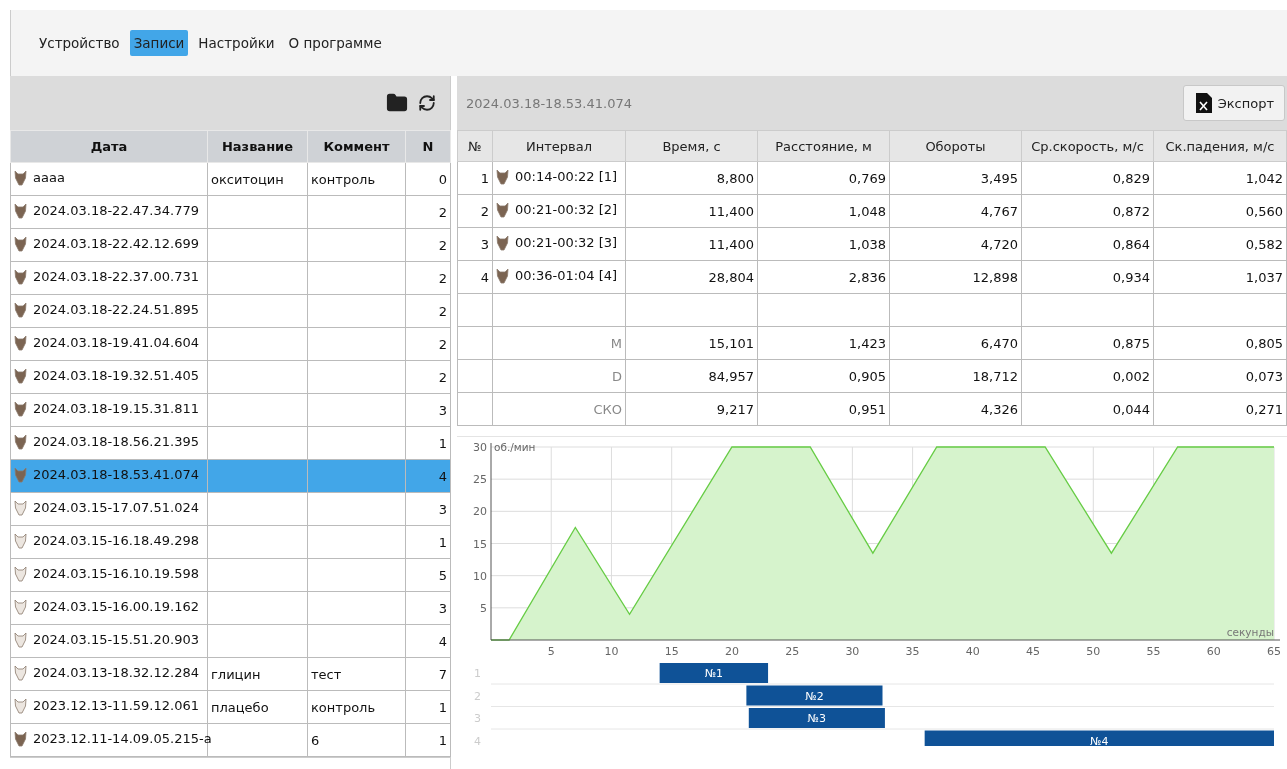 The image size is (1287, 769). Describe the element at coordinates (1274, 651) in the screenshot. I see `x-tick-label: 65` at that location.